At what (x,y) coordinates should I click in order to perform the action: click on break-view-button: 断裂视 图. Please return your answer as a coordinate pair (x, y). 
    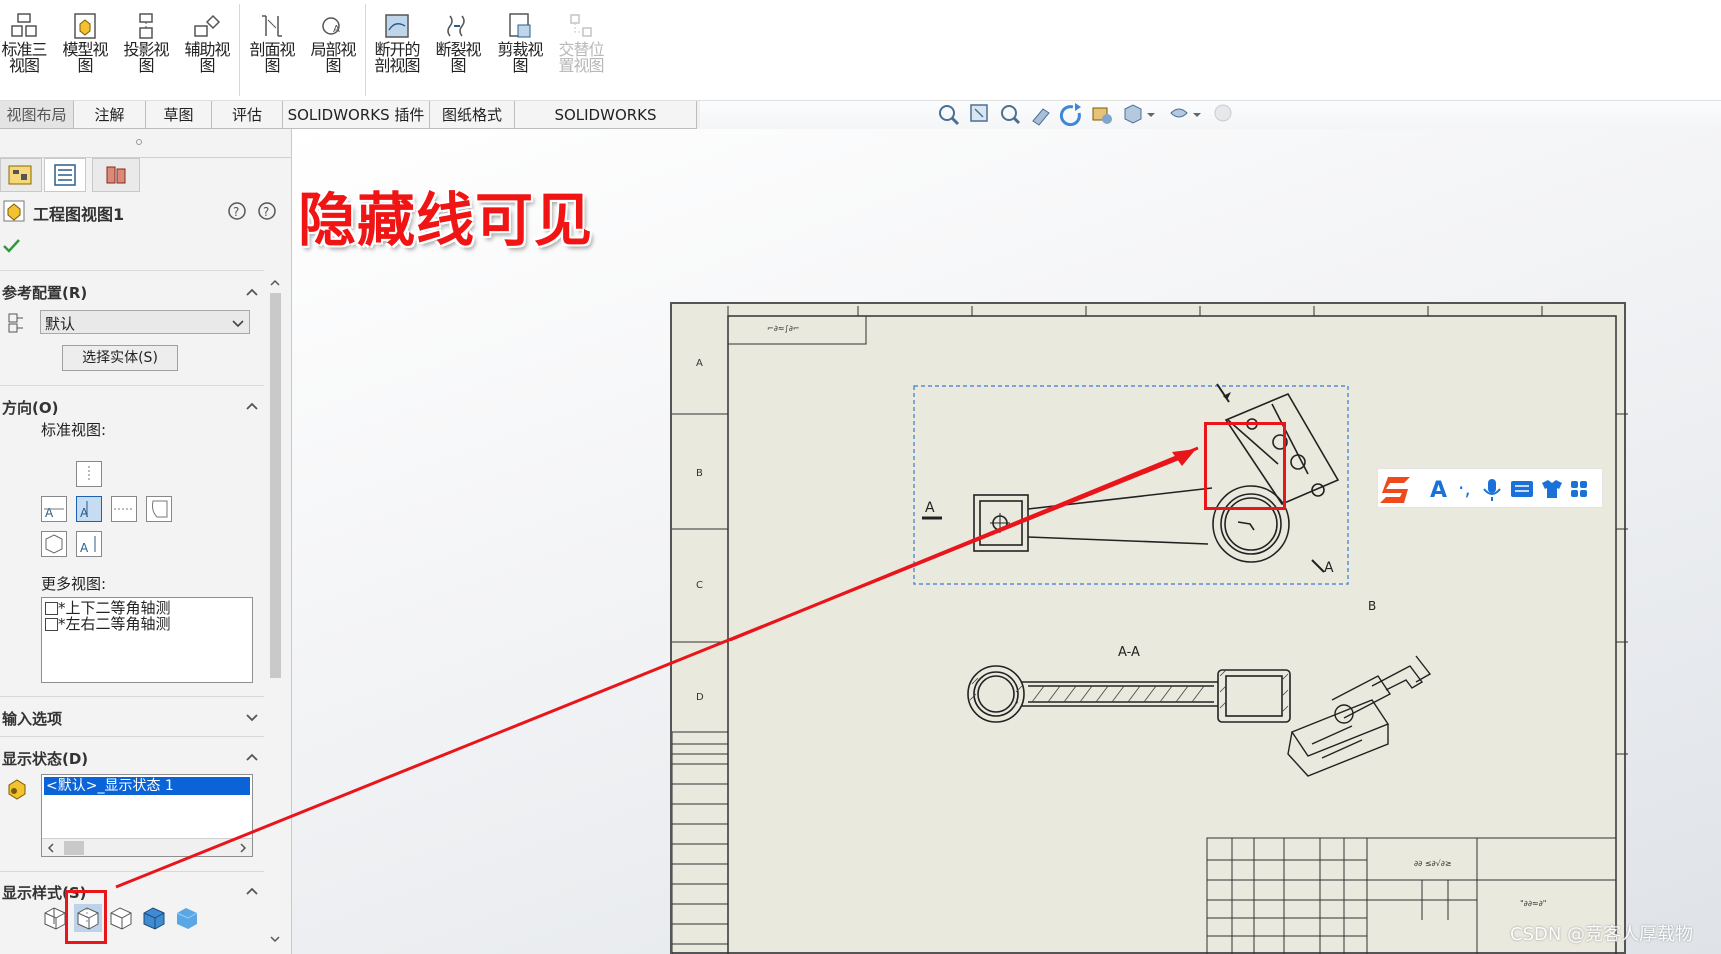
    Looking at the image, I should click on (458, 41).